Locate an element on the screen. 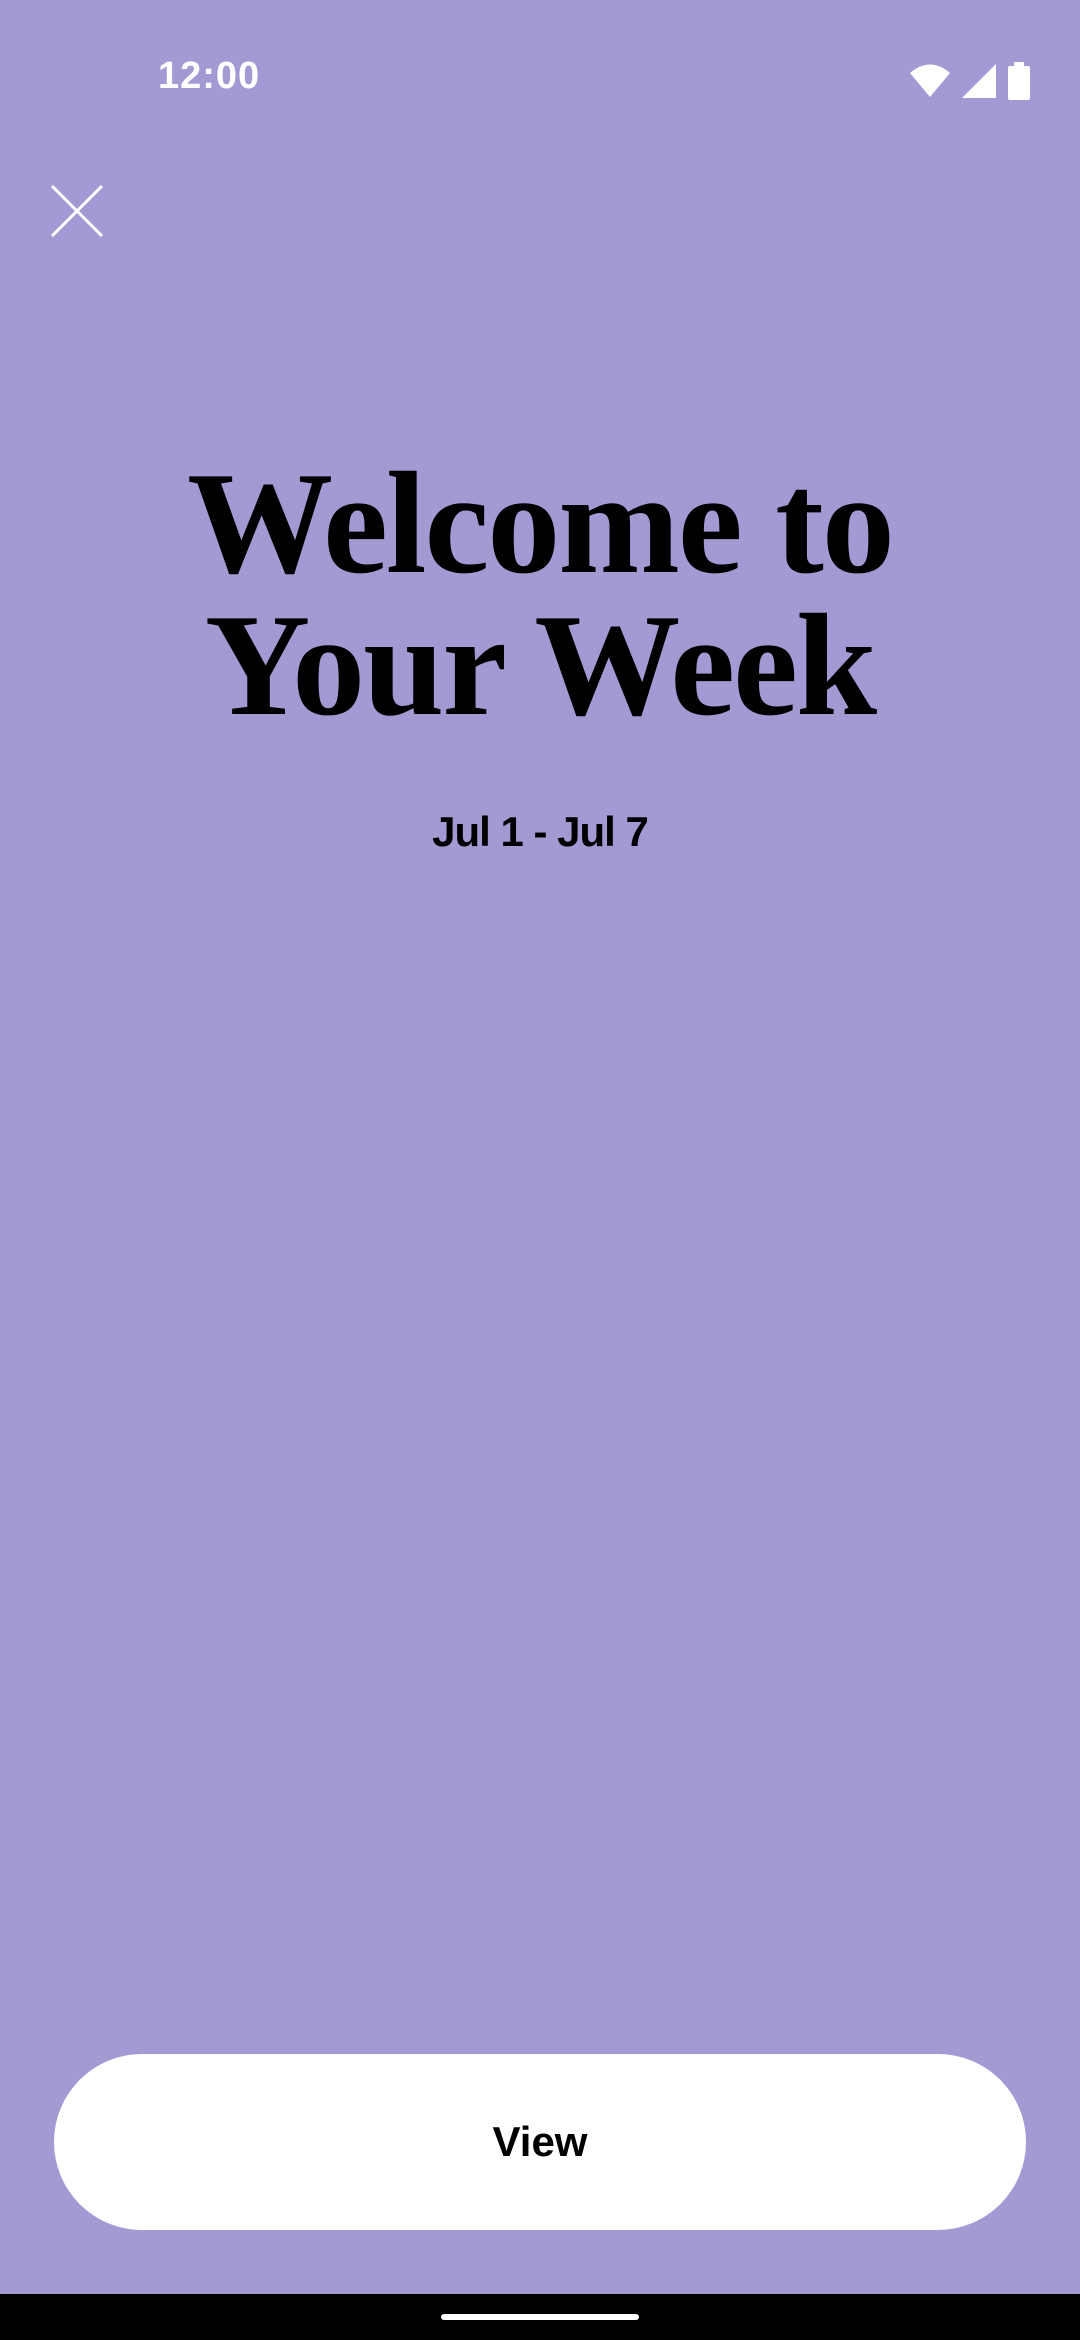  title-line-1: Welcome to is located at coordinates (541, 523).